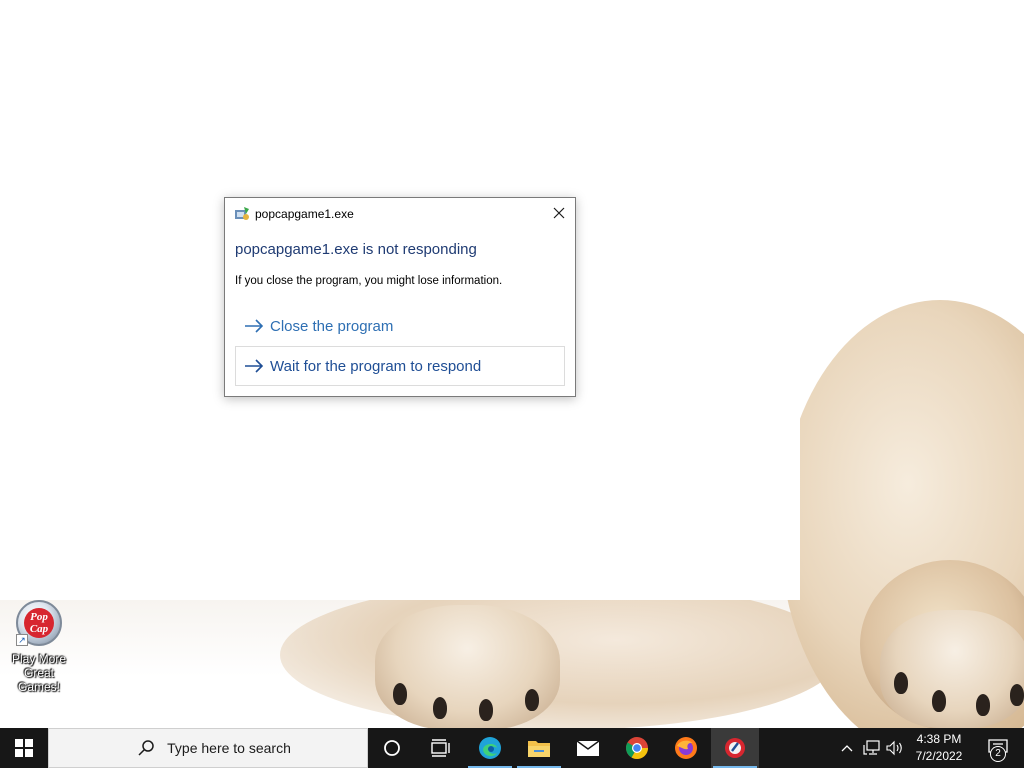 This screenshot has width=1024, height=768. I want to click on close-button, so click(559, 213).